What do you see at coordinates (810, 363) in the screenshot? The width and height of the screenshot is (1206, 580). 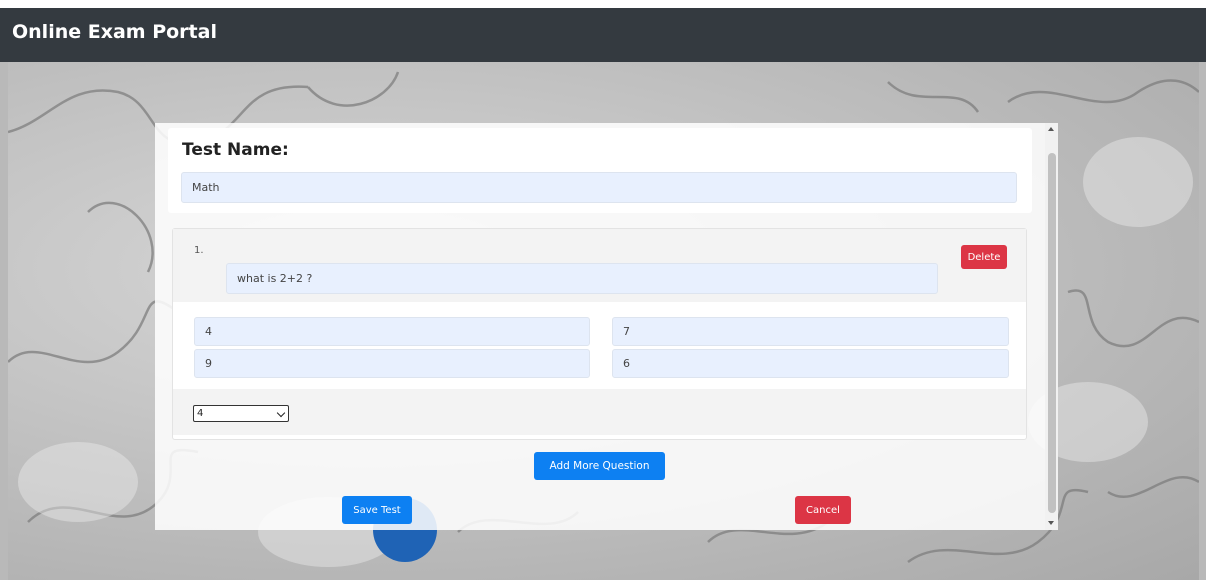 I see `option-input-4: 6` at bounding box center [810, 363].